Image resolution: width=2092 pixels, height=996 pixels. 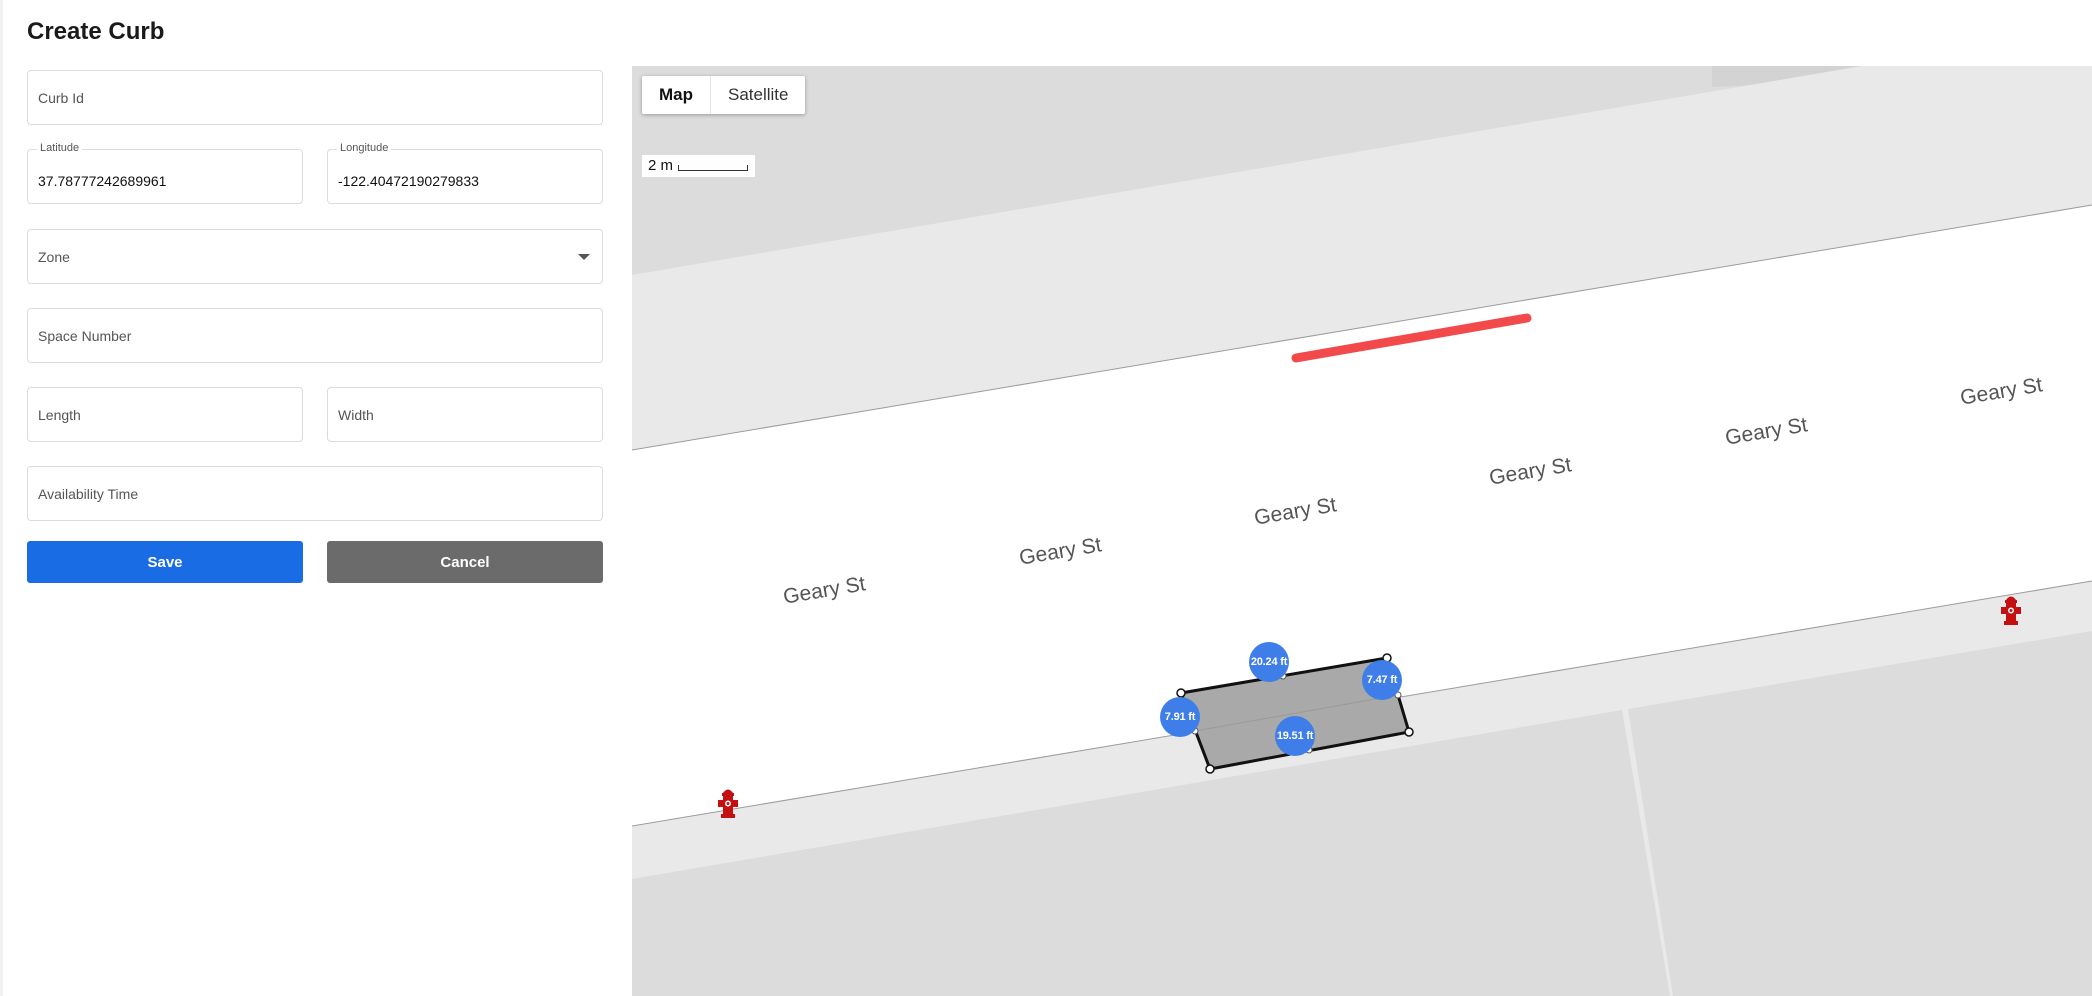 I want to click on space-number-placeholder: Space Number, so click(x=85, y=335).